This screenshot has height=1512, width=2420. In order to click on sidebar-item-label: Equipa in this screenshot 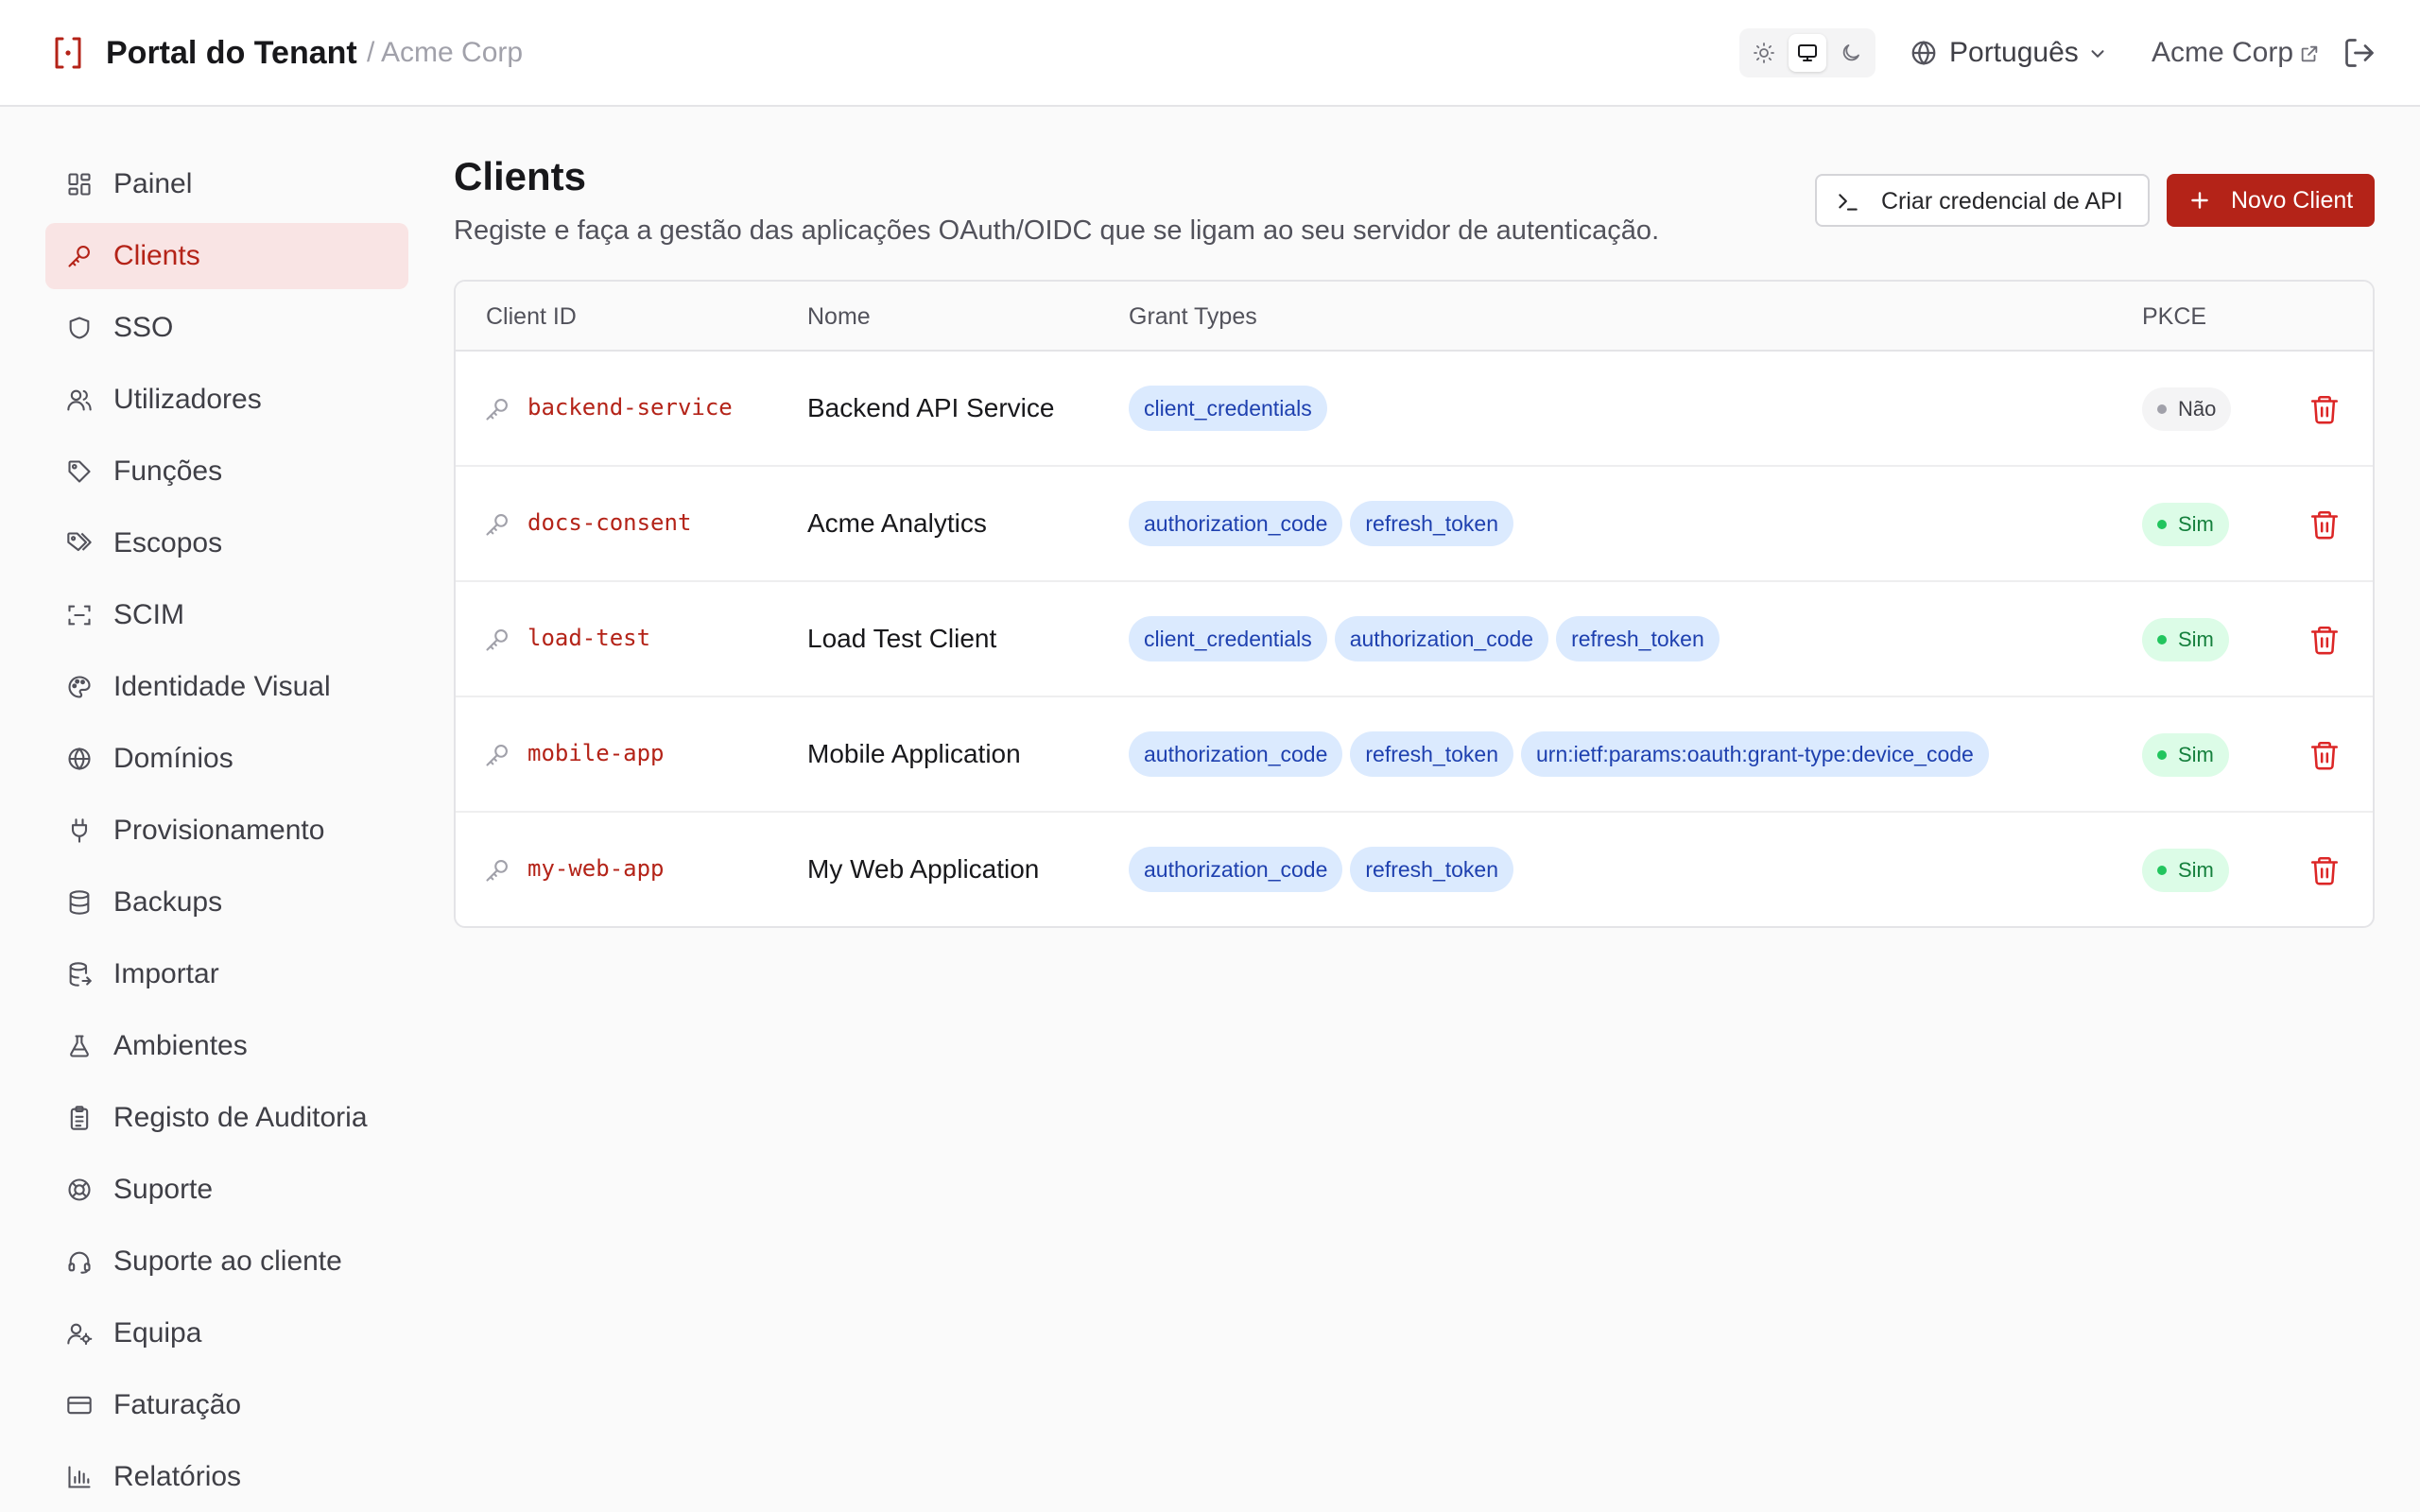, I will do `click(157, 1333)`.